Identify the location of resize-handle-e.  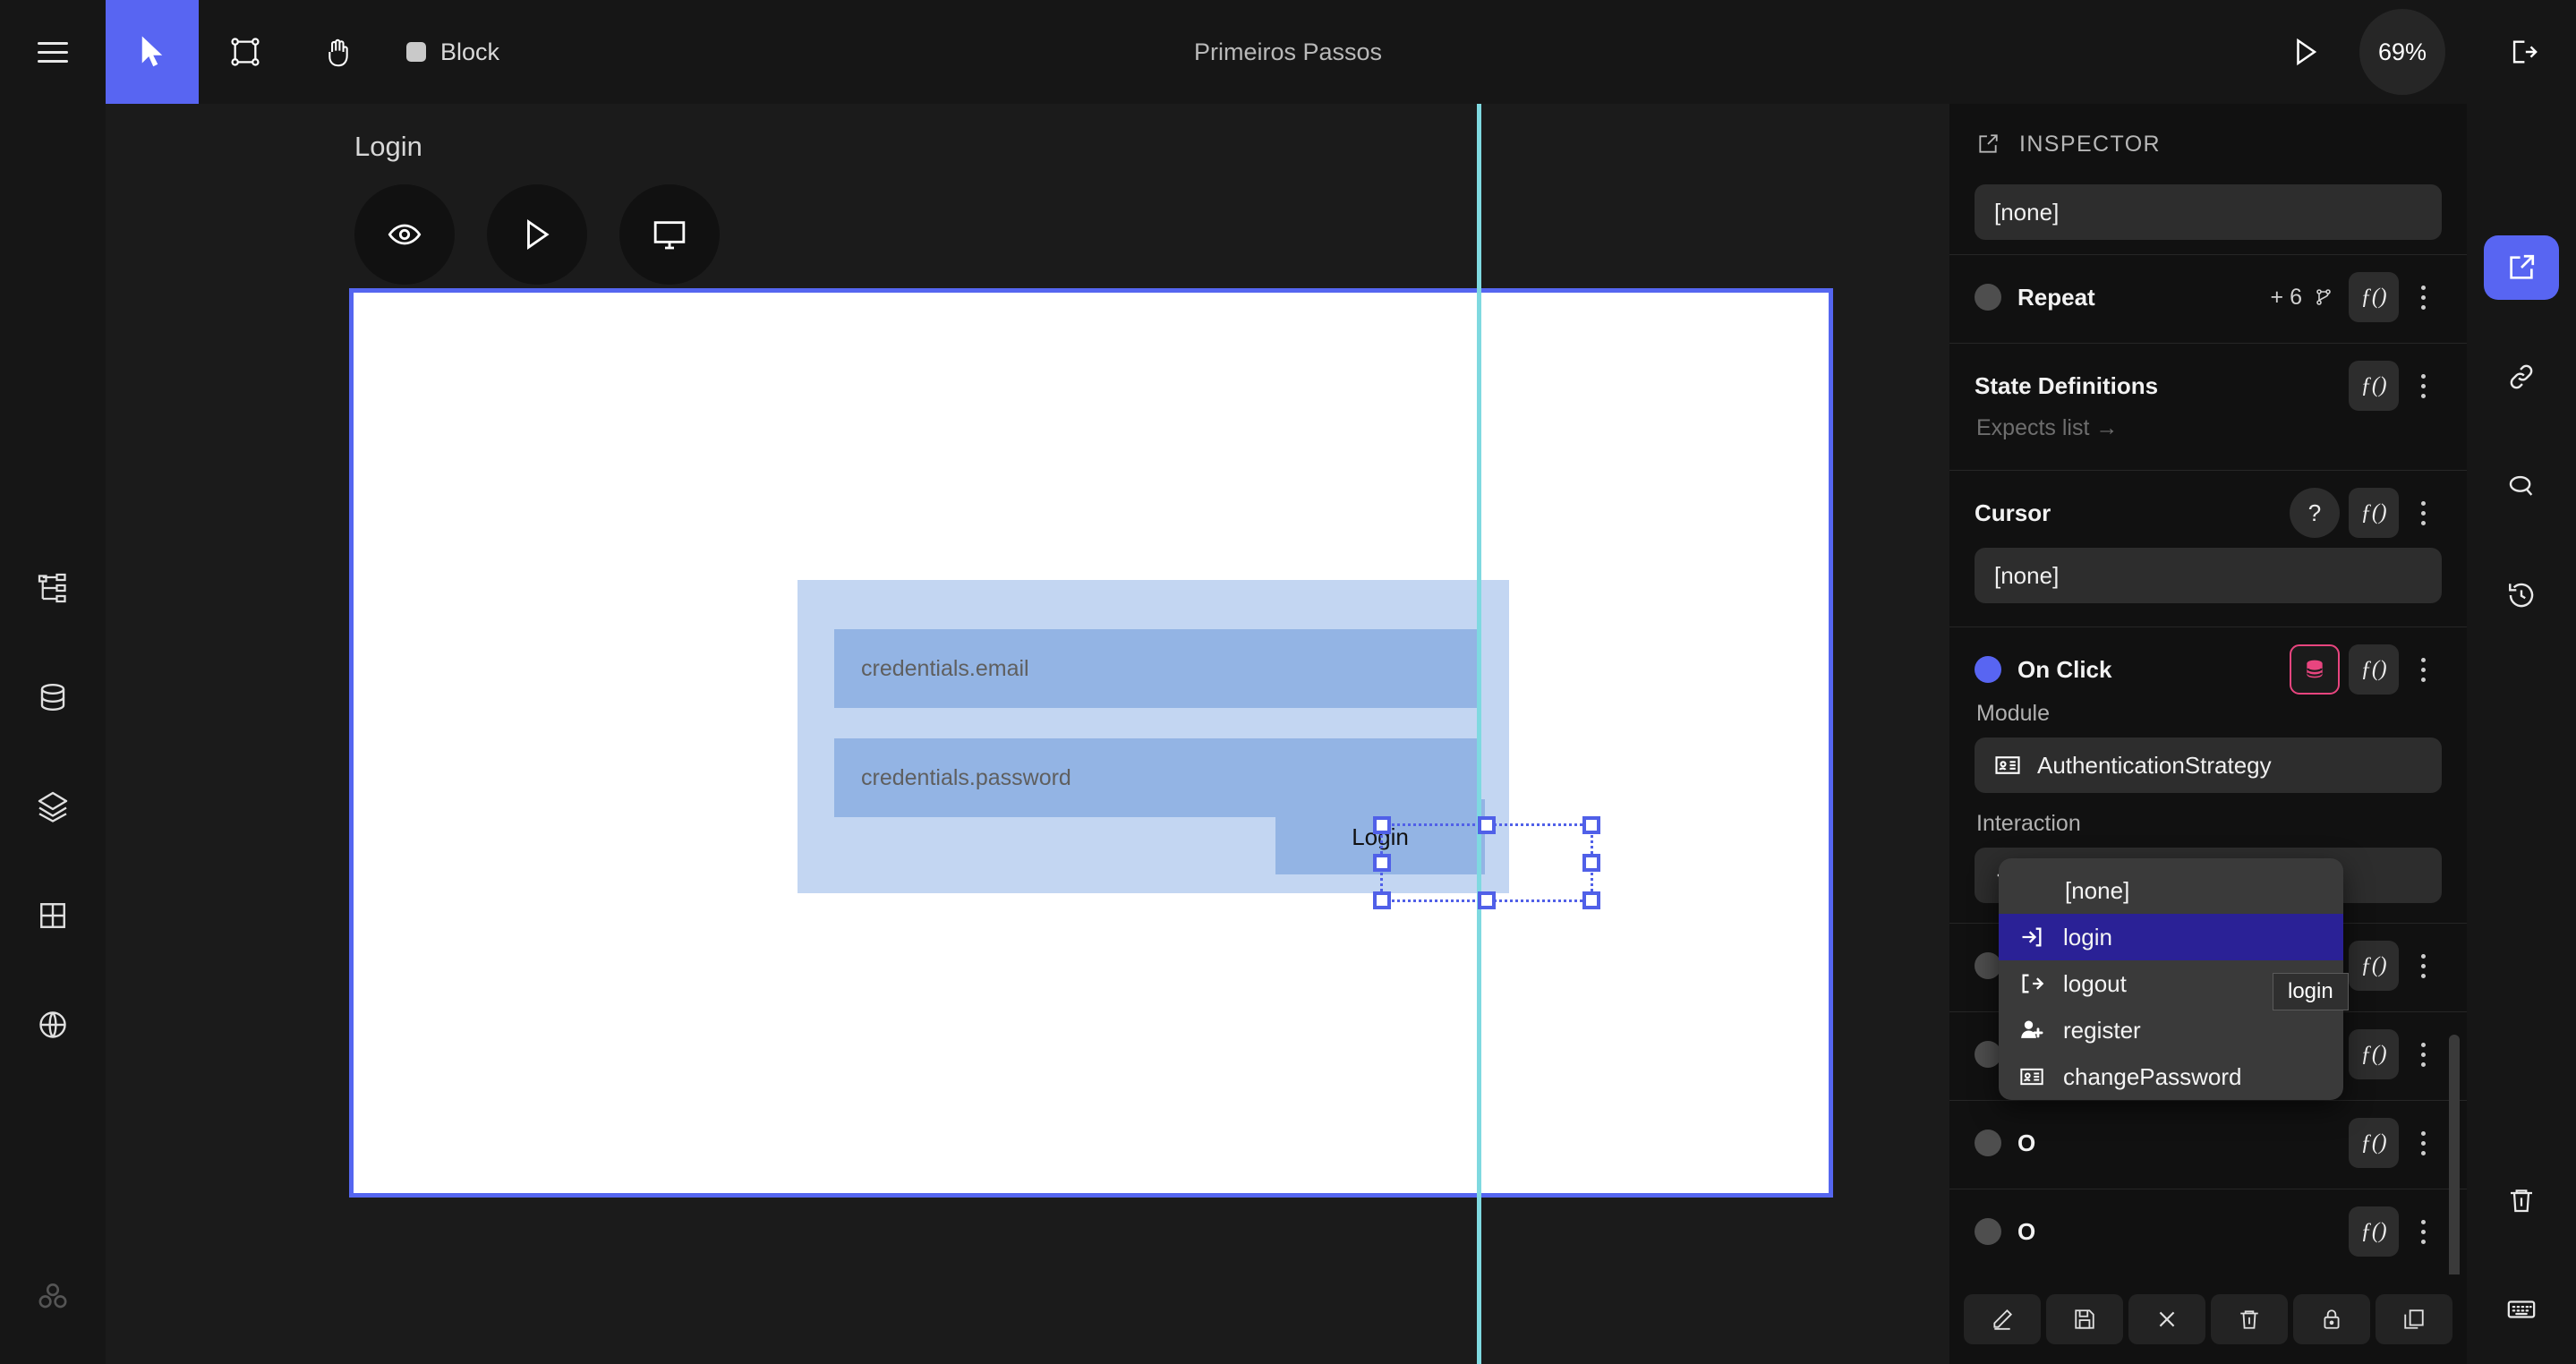
(1591, 863).